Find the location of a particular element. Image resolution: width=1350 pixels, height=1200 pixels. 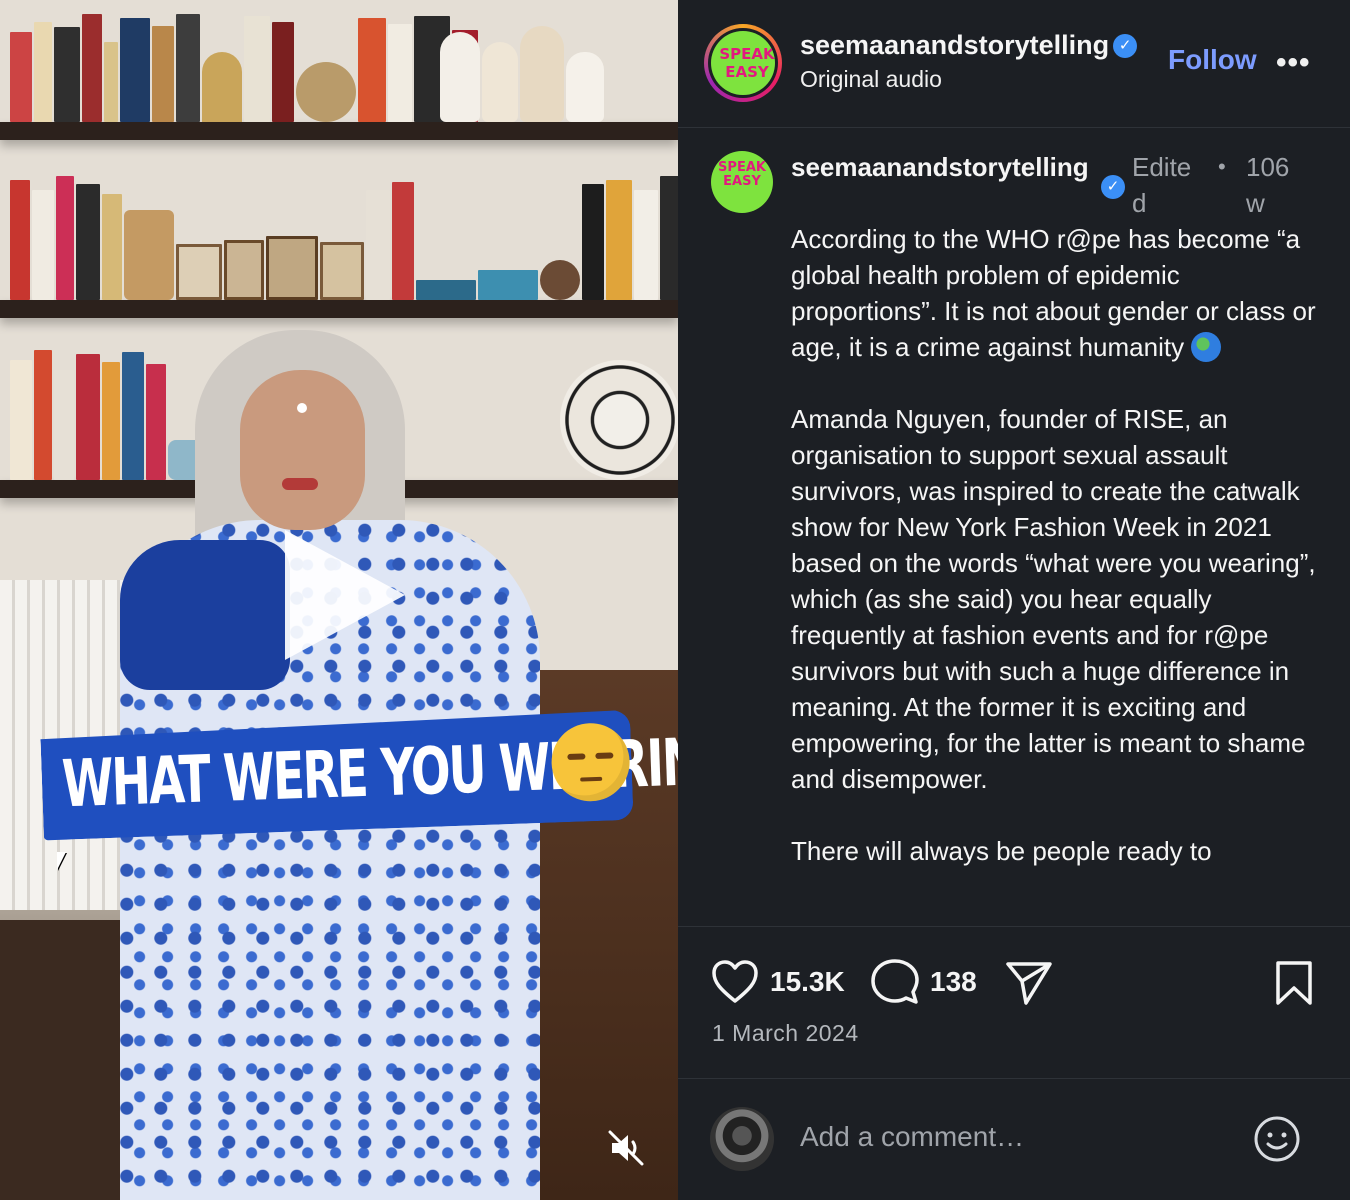

bindi is located at coordinates (302, 408).